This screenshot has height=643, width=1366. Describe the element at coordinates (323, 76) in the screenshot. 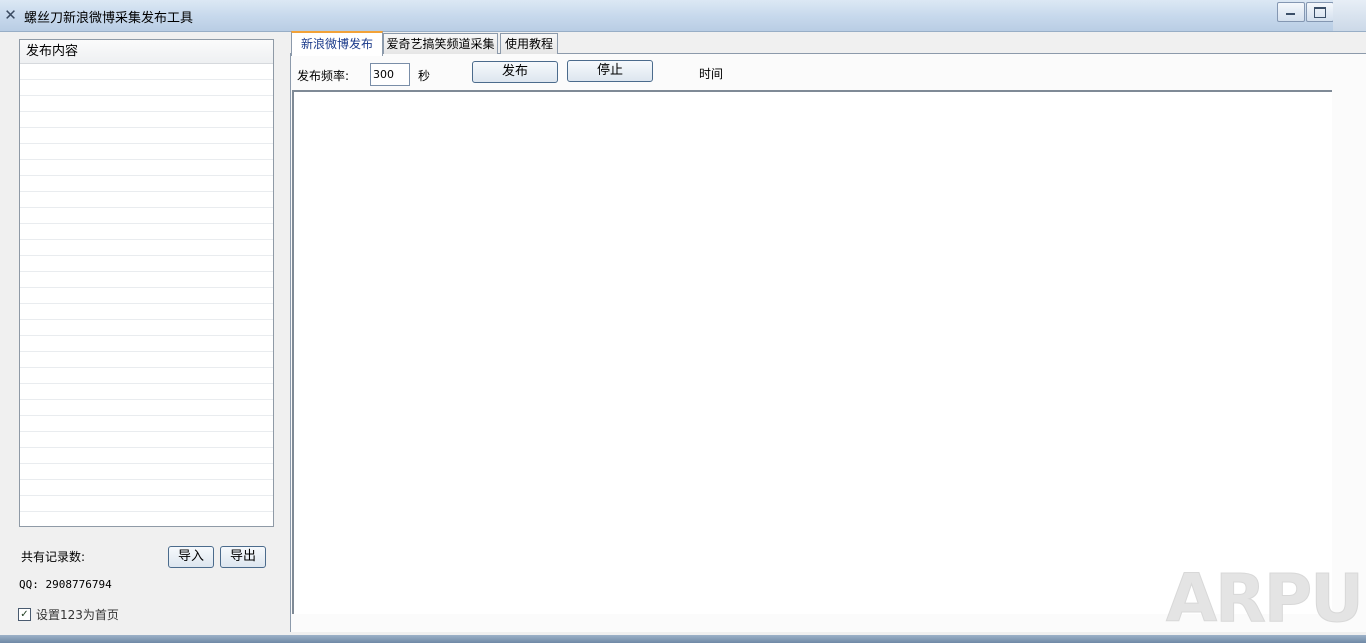

I see `frequency-label: 发布频率:` at that location.